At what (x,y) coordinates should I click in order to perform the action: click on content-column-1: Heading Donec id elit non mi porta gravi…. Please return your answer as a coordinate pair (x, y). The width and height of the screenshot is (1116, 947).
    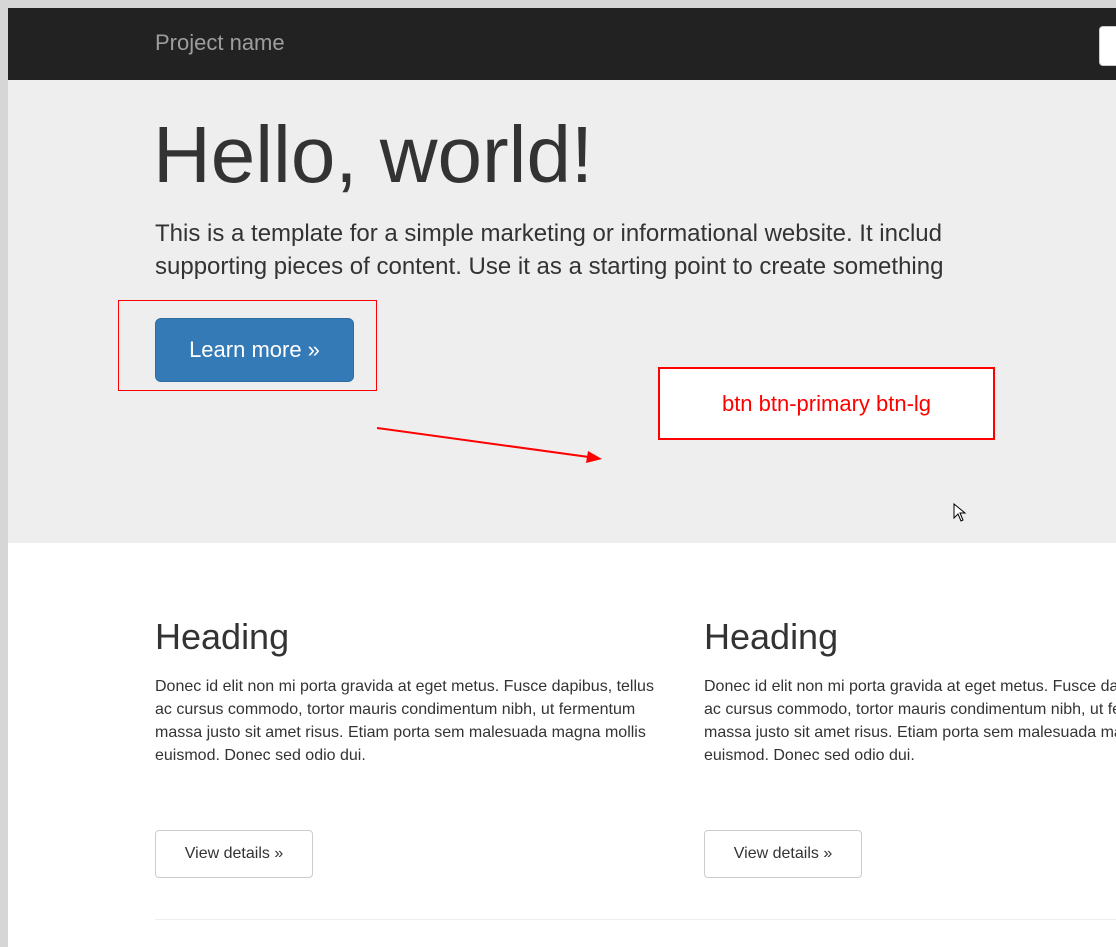
    Looking at the image, I should click on (415, 746).